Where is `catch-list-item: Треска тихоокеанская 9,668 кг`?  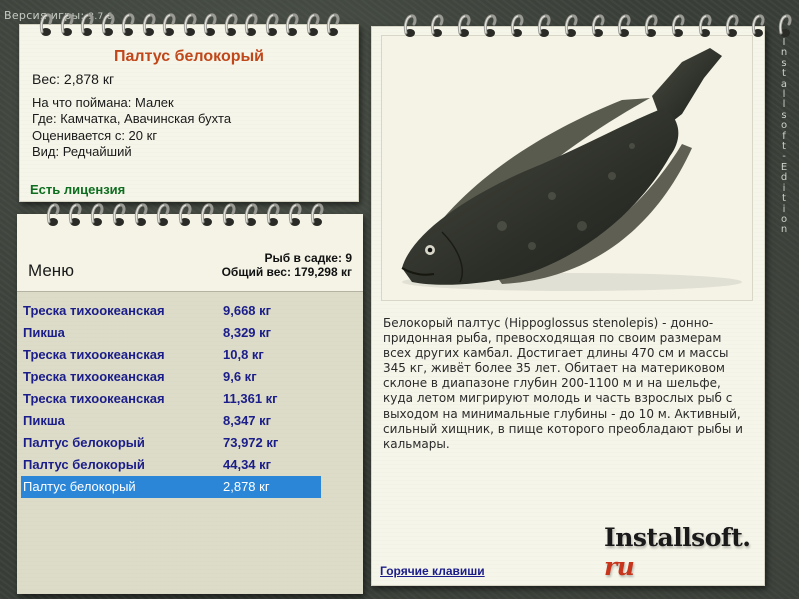 catch-list-item: Треска тихоокеанская 9,668 кг is located at coordinates (171, 311).